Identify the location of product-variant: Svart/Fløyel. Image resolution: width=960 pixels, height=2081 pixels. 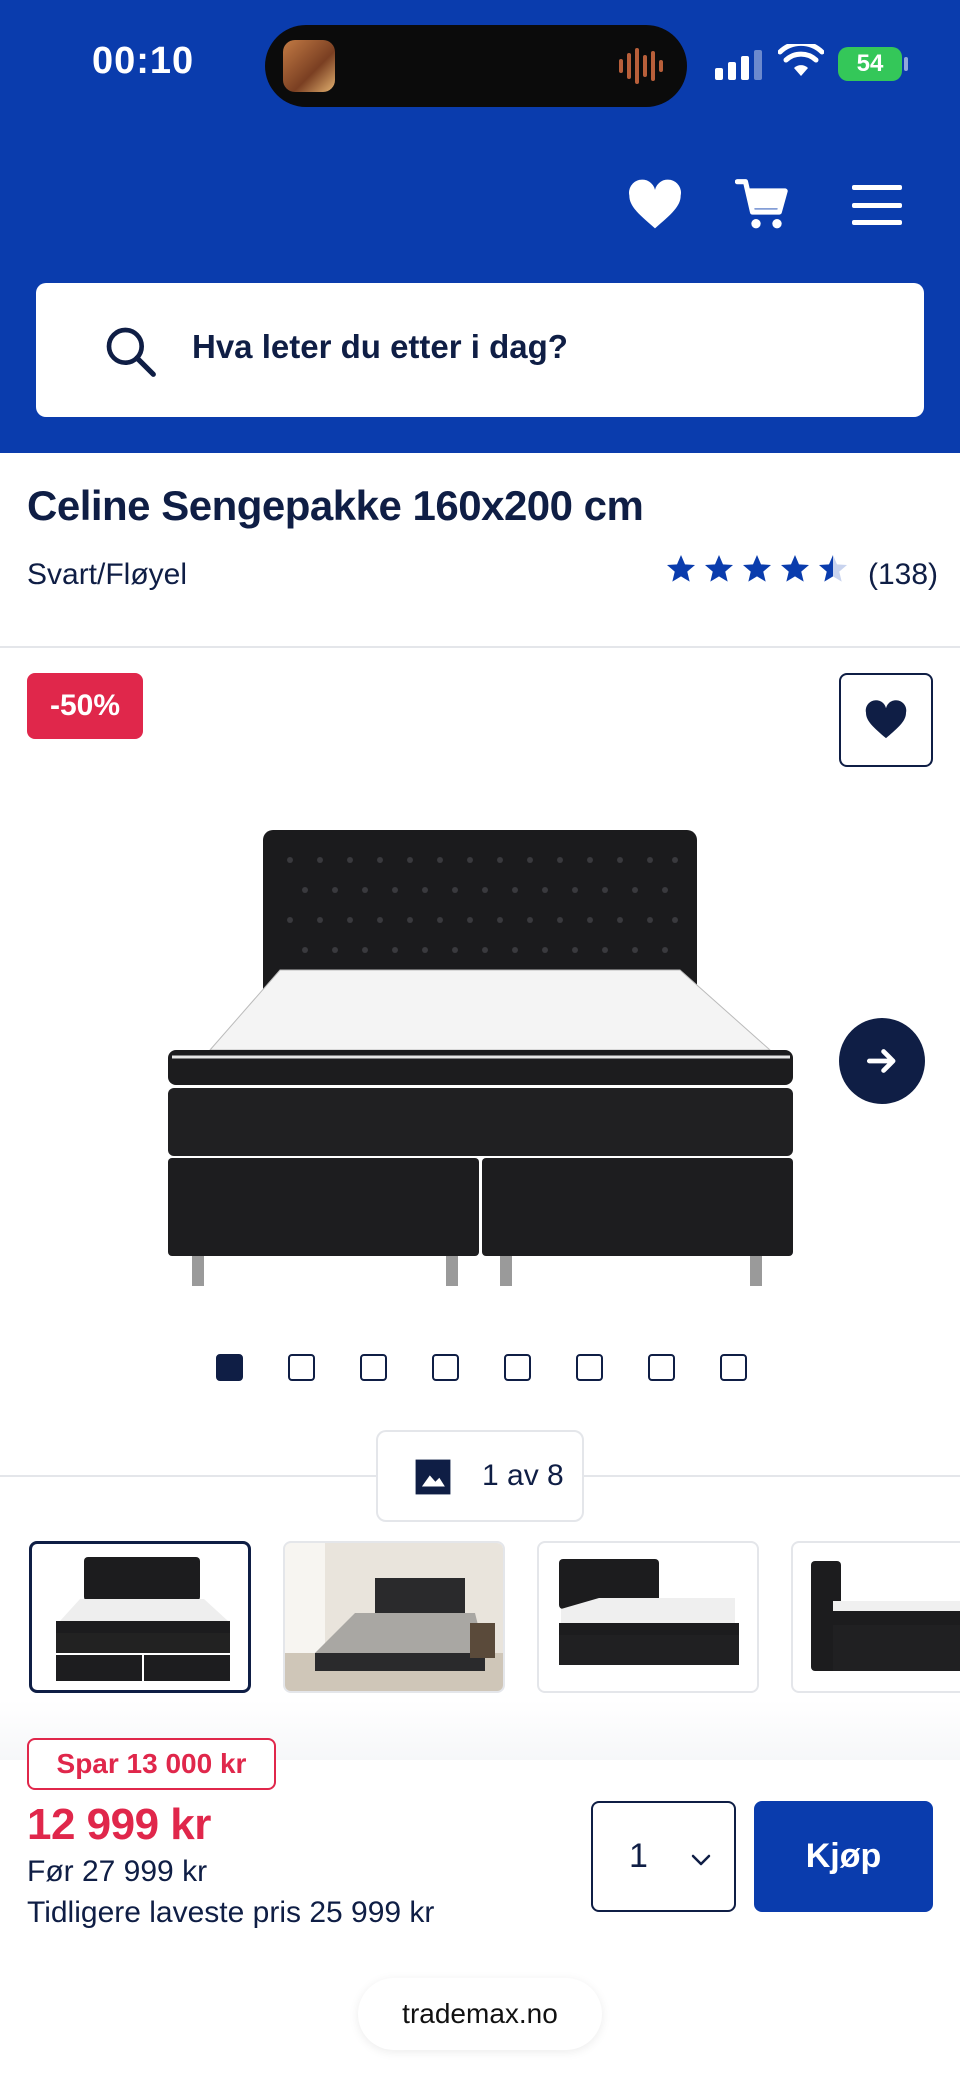
(107, 574).